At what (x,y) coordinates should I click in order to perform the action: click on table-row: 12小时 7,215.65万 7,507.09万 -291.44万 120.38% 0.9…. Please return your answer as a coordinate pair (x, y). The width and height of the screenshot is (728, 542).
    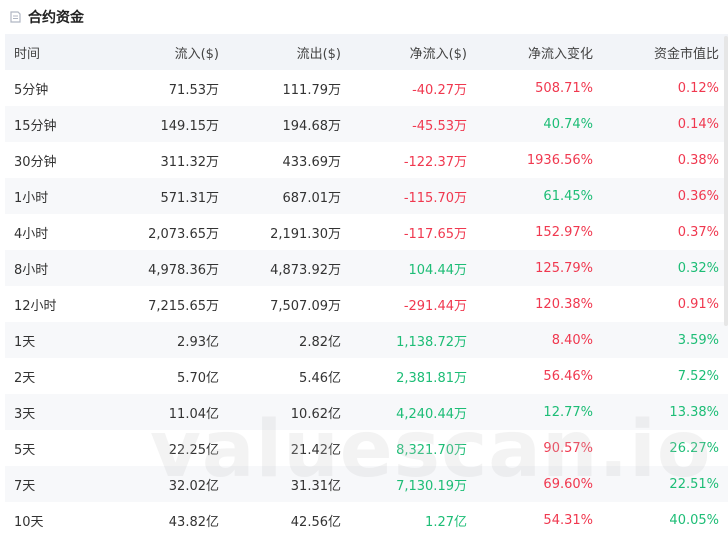
    Looking at the image, I should click on (366, 304).